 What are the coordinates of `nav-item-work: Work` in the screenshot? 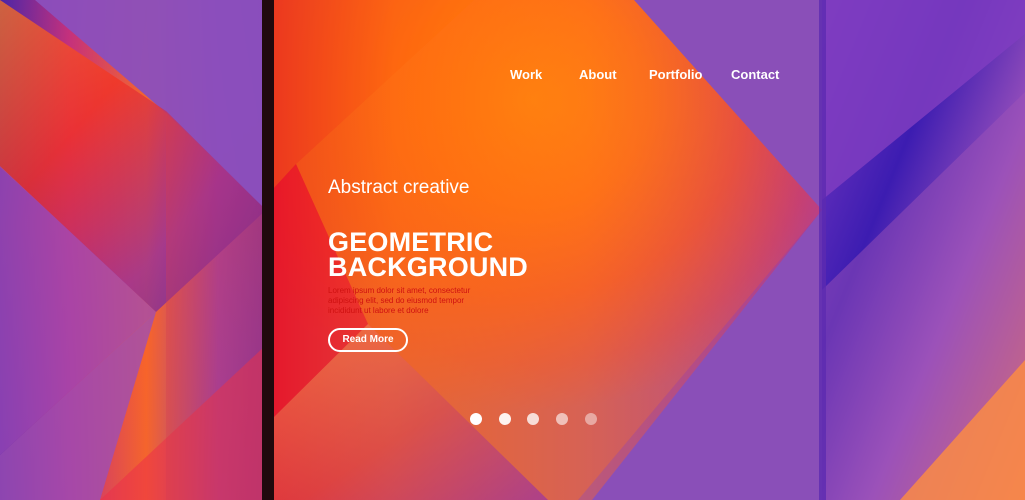 It's located at (526, 75).